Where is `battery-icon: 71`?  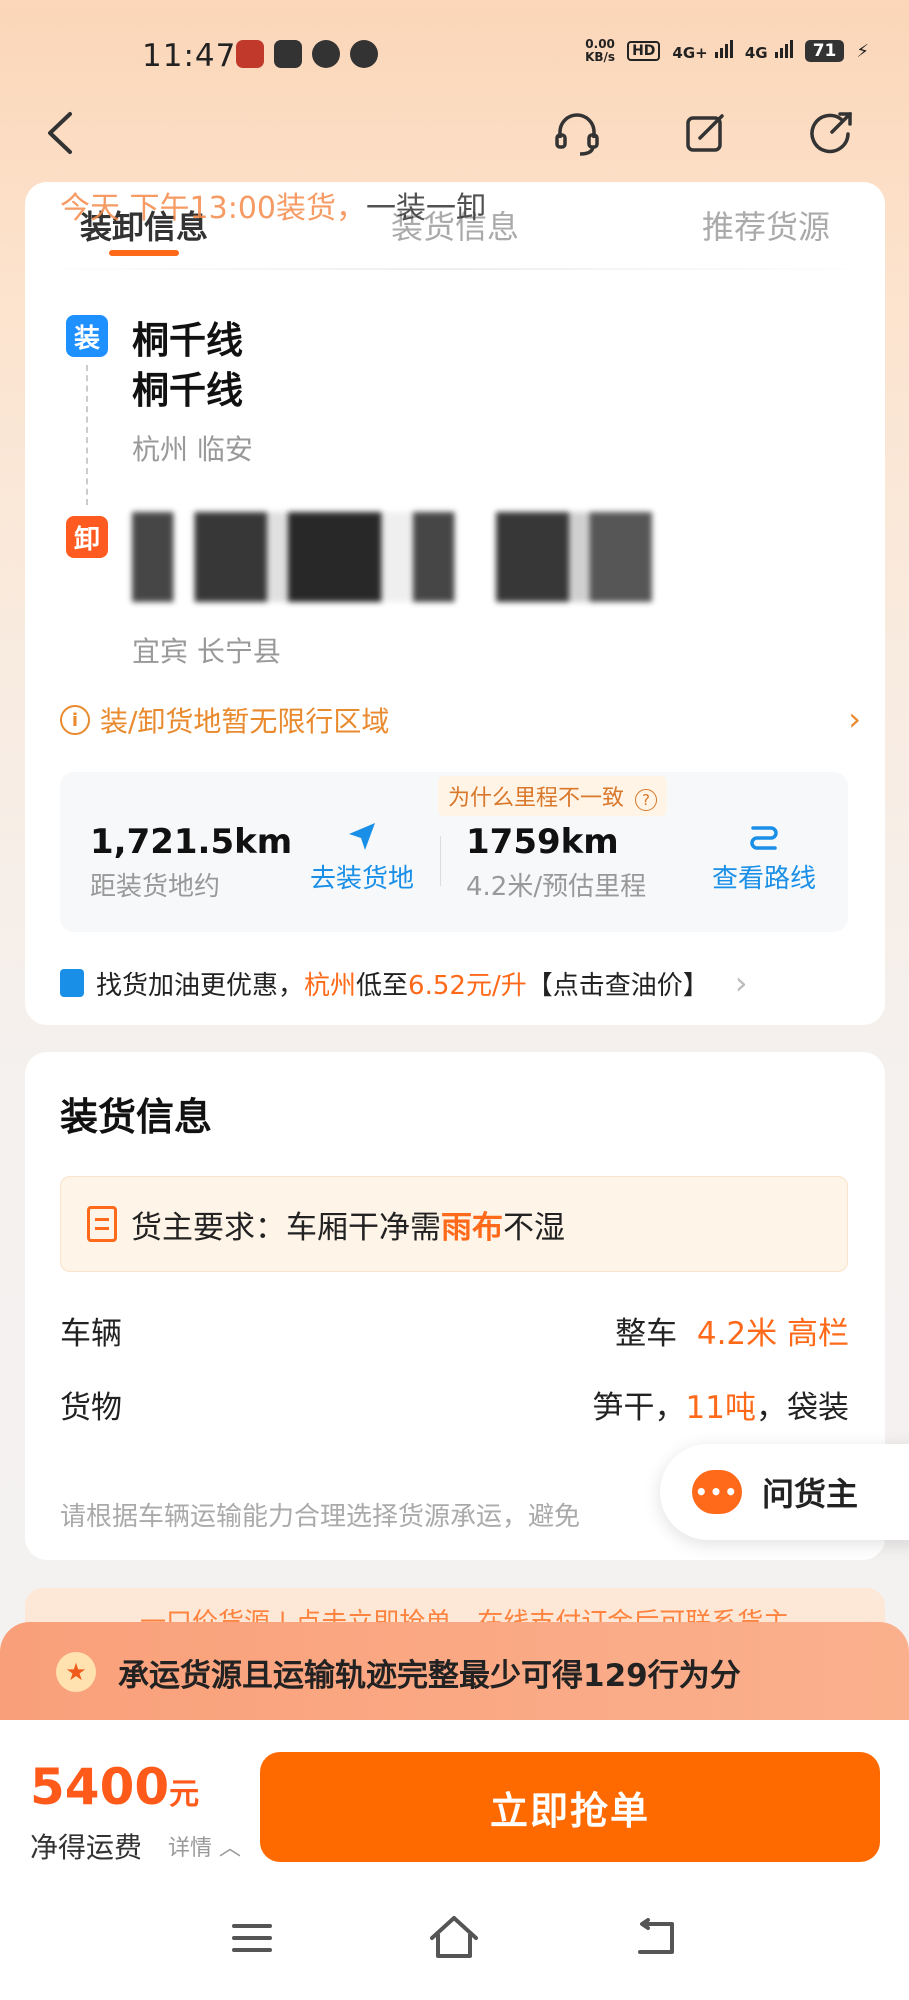
battery-icon: 71 is located at coordinates (824, 51).